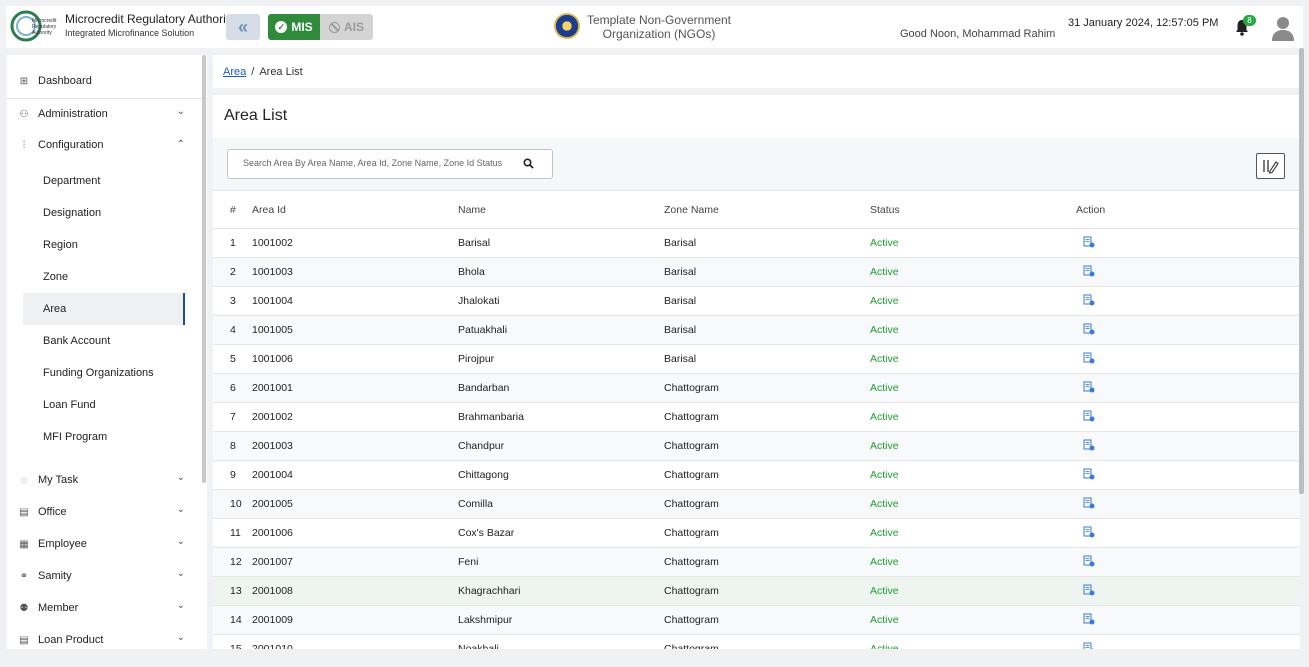 The image size is (1309, 667). I want to click on task-icon: ◌, so click(24, 480).